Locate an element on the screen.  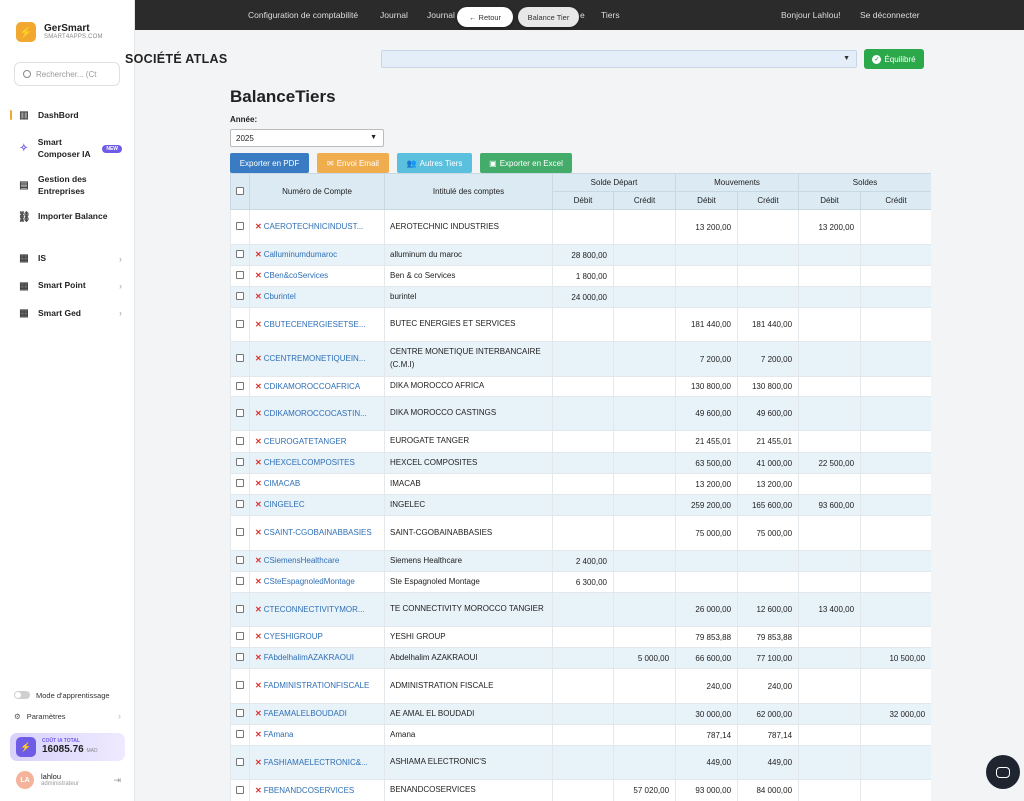
account-link: CSiemensHealthcare is located at coordinates (302, 560).